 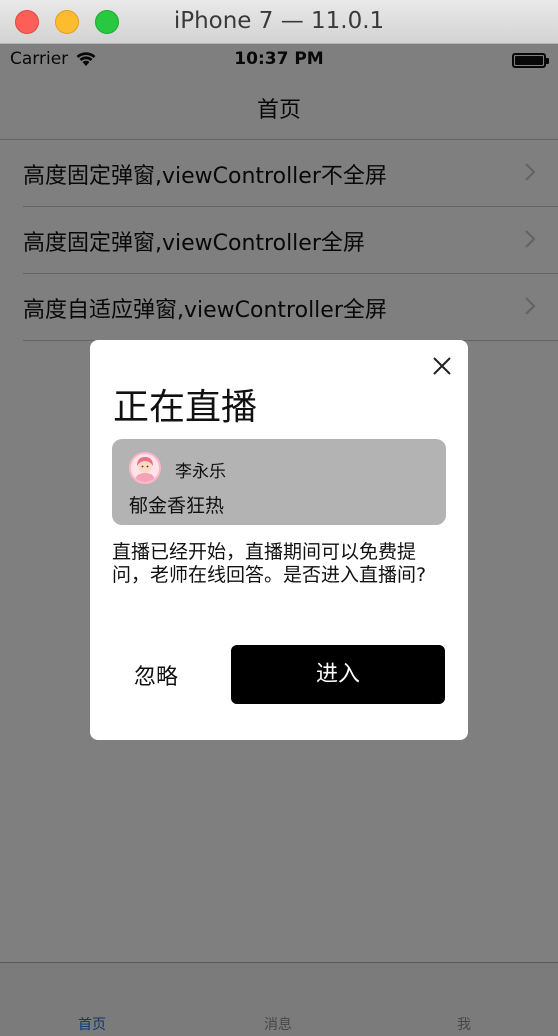 I want to click on alert-message: 直播已经开始，直播期间可以免费提问，老师在线回答。是否进入直播间?, so click(x=269, y=563).